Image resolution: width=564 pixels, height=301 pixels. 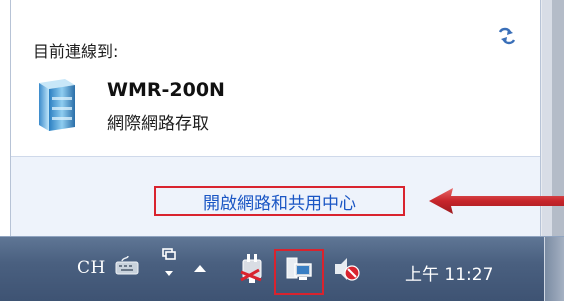 What do you see at coordinates (299, 270) in the screenshot?
I see `network-icon` at bounding box center [299, 270].